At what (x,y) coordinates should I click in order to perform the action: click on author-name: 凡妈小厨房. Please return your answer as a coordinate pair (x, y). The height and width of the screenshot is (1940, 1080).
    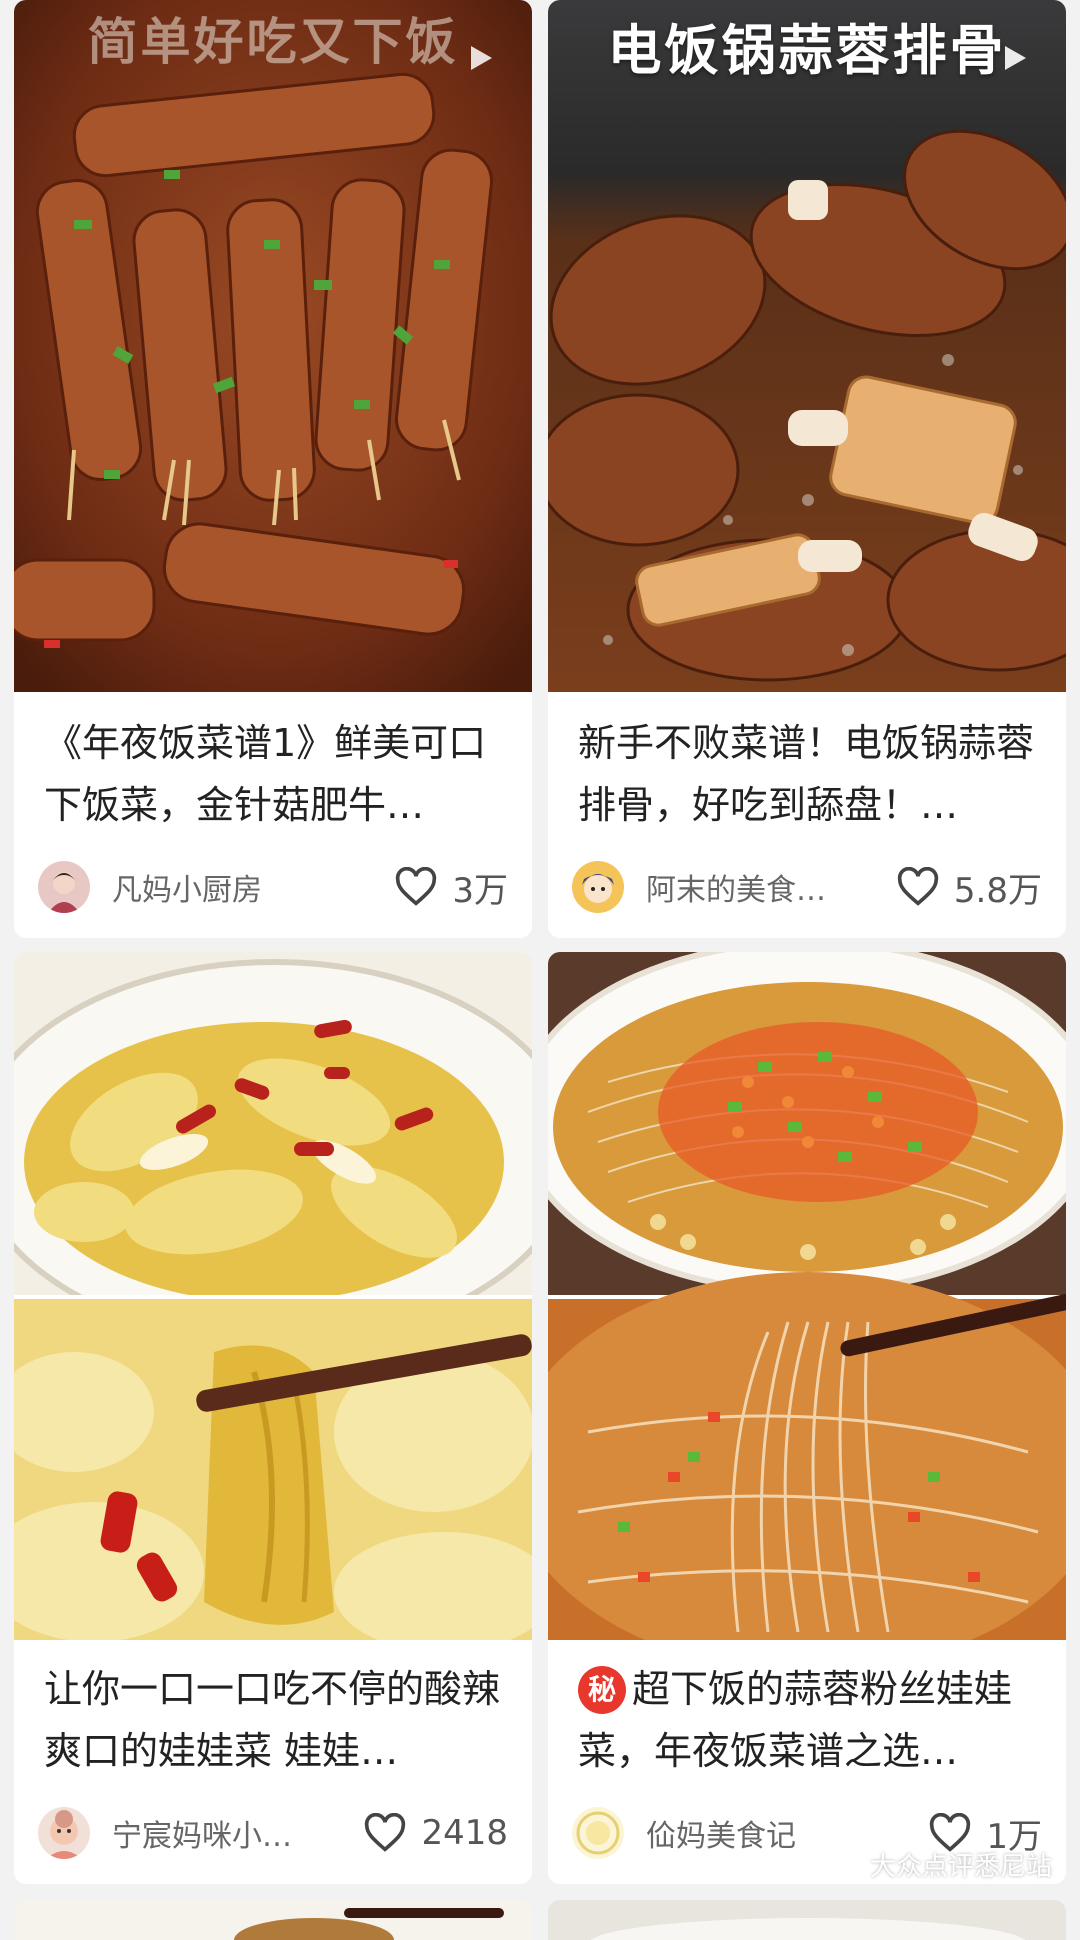
    Looking at the image, I should click on (253, 887).